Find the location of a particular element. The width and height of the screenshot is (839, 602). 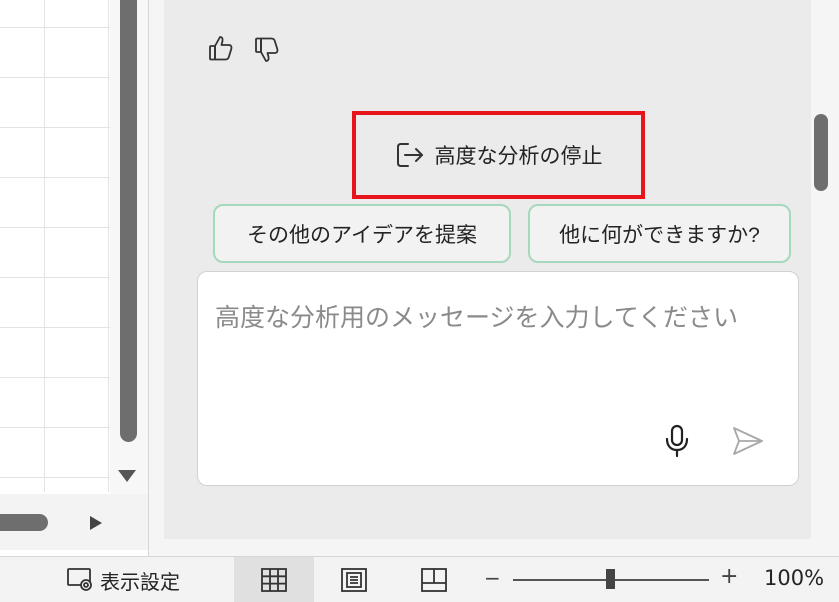

vertical-scrollbar-thumb is located at coordinates (128, 221).